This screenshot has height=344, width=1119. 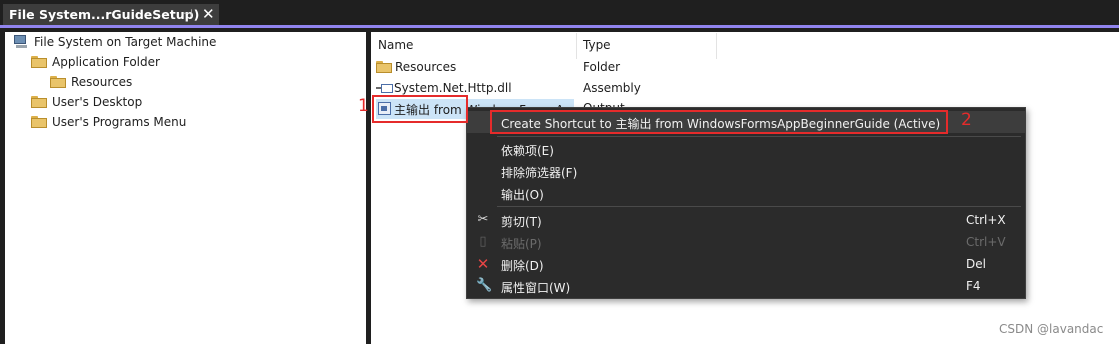 What do you see at coordinates (395, 45) in the screenshot?
I see `column-header-name: Name` at bounding box center [395, 45].